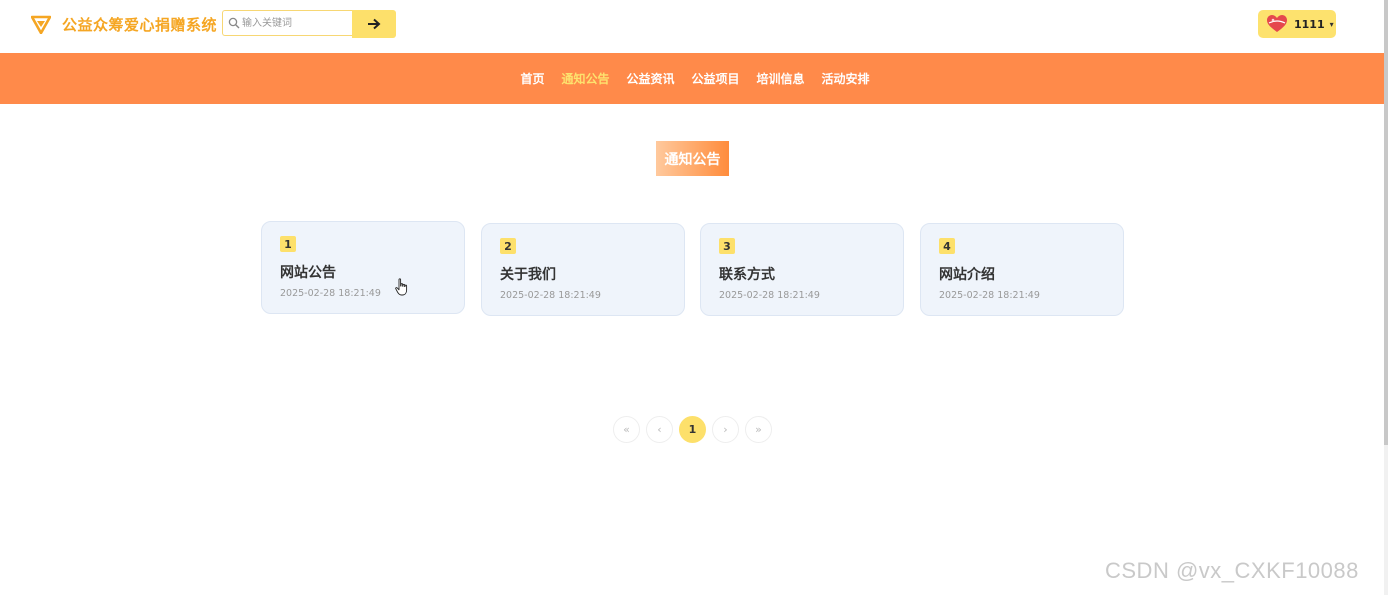 The height and width of the screenshot is (595, 1388). Describe the element at coordinates (715, 78) in the screenshot. I see `nav-item-projects: 公益项目` at that location.